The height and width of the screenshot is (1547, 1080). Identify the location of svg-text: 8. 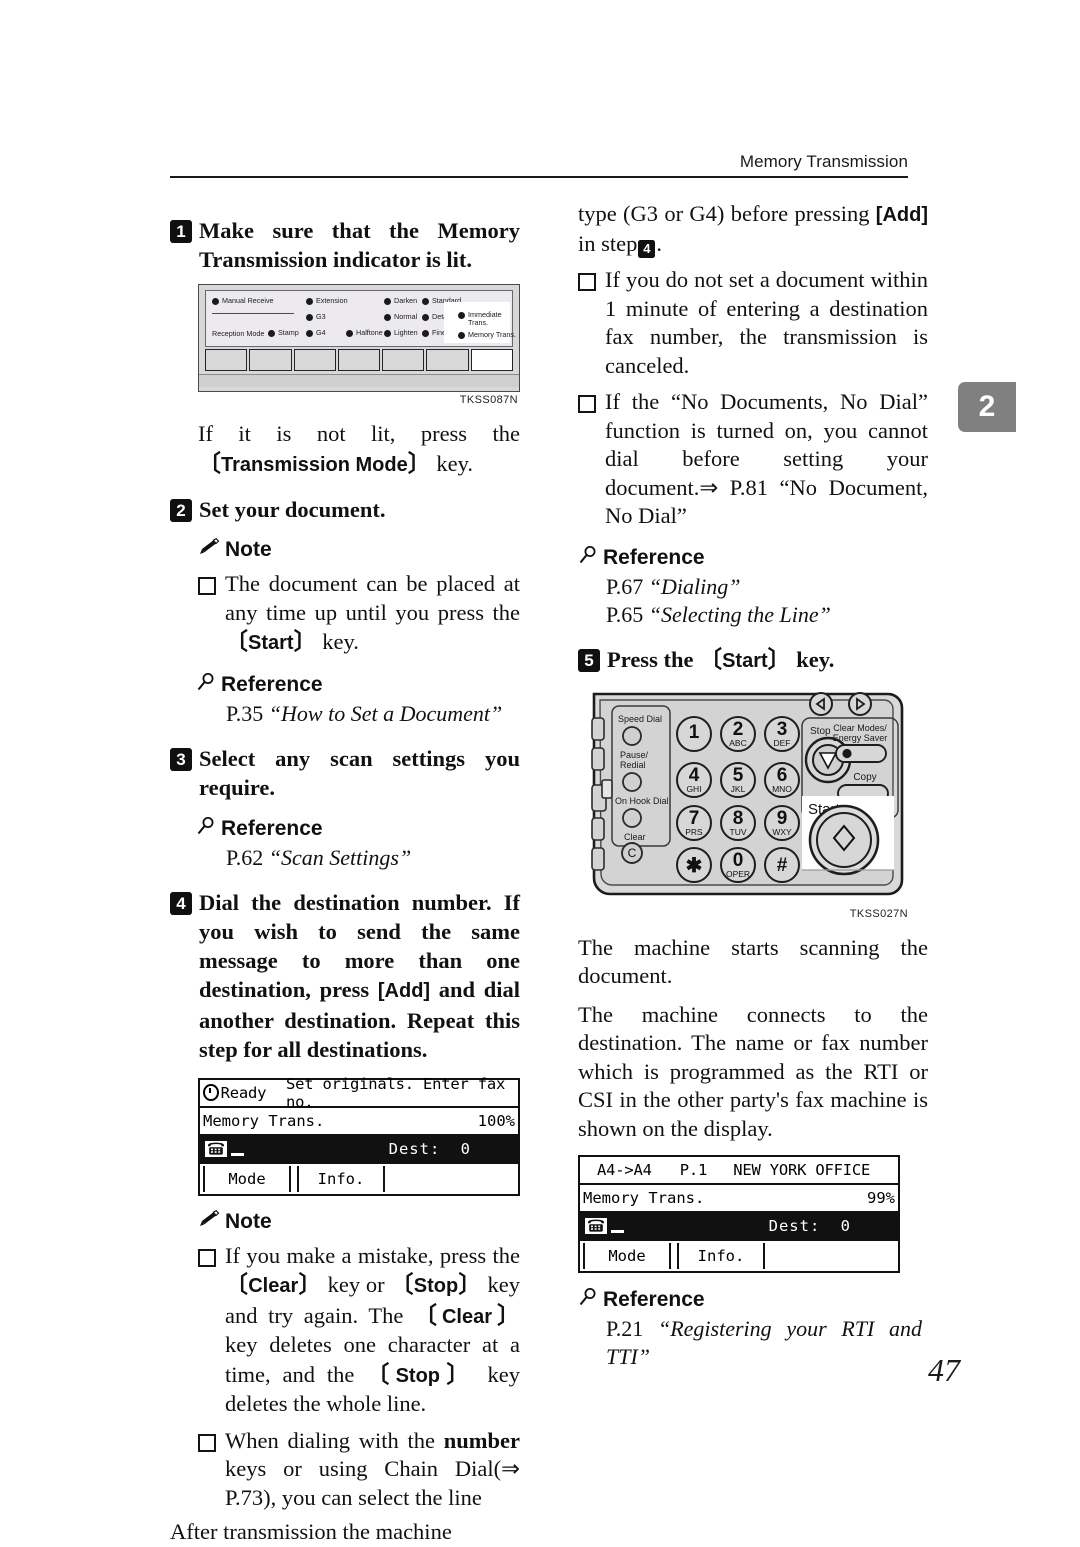
(738, 818).